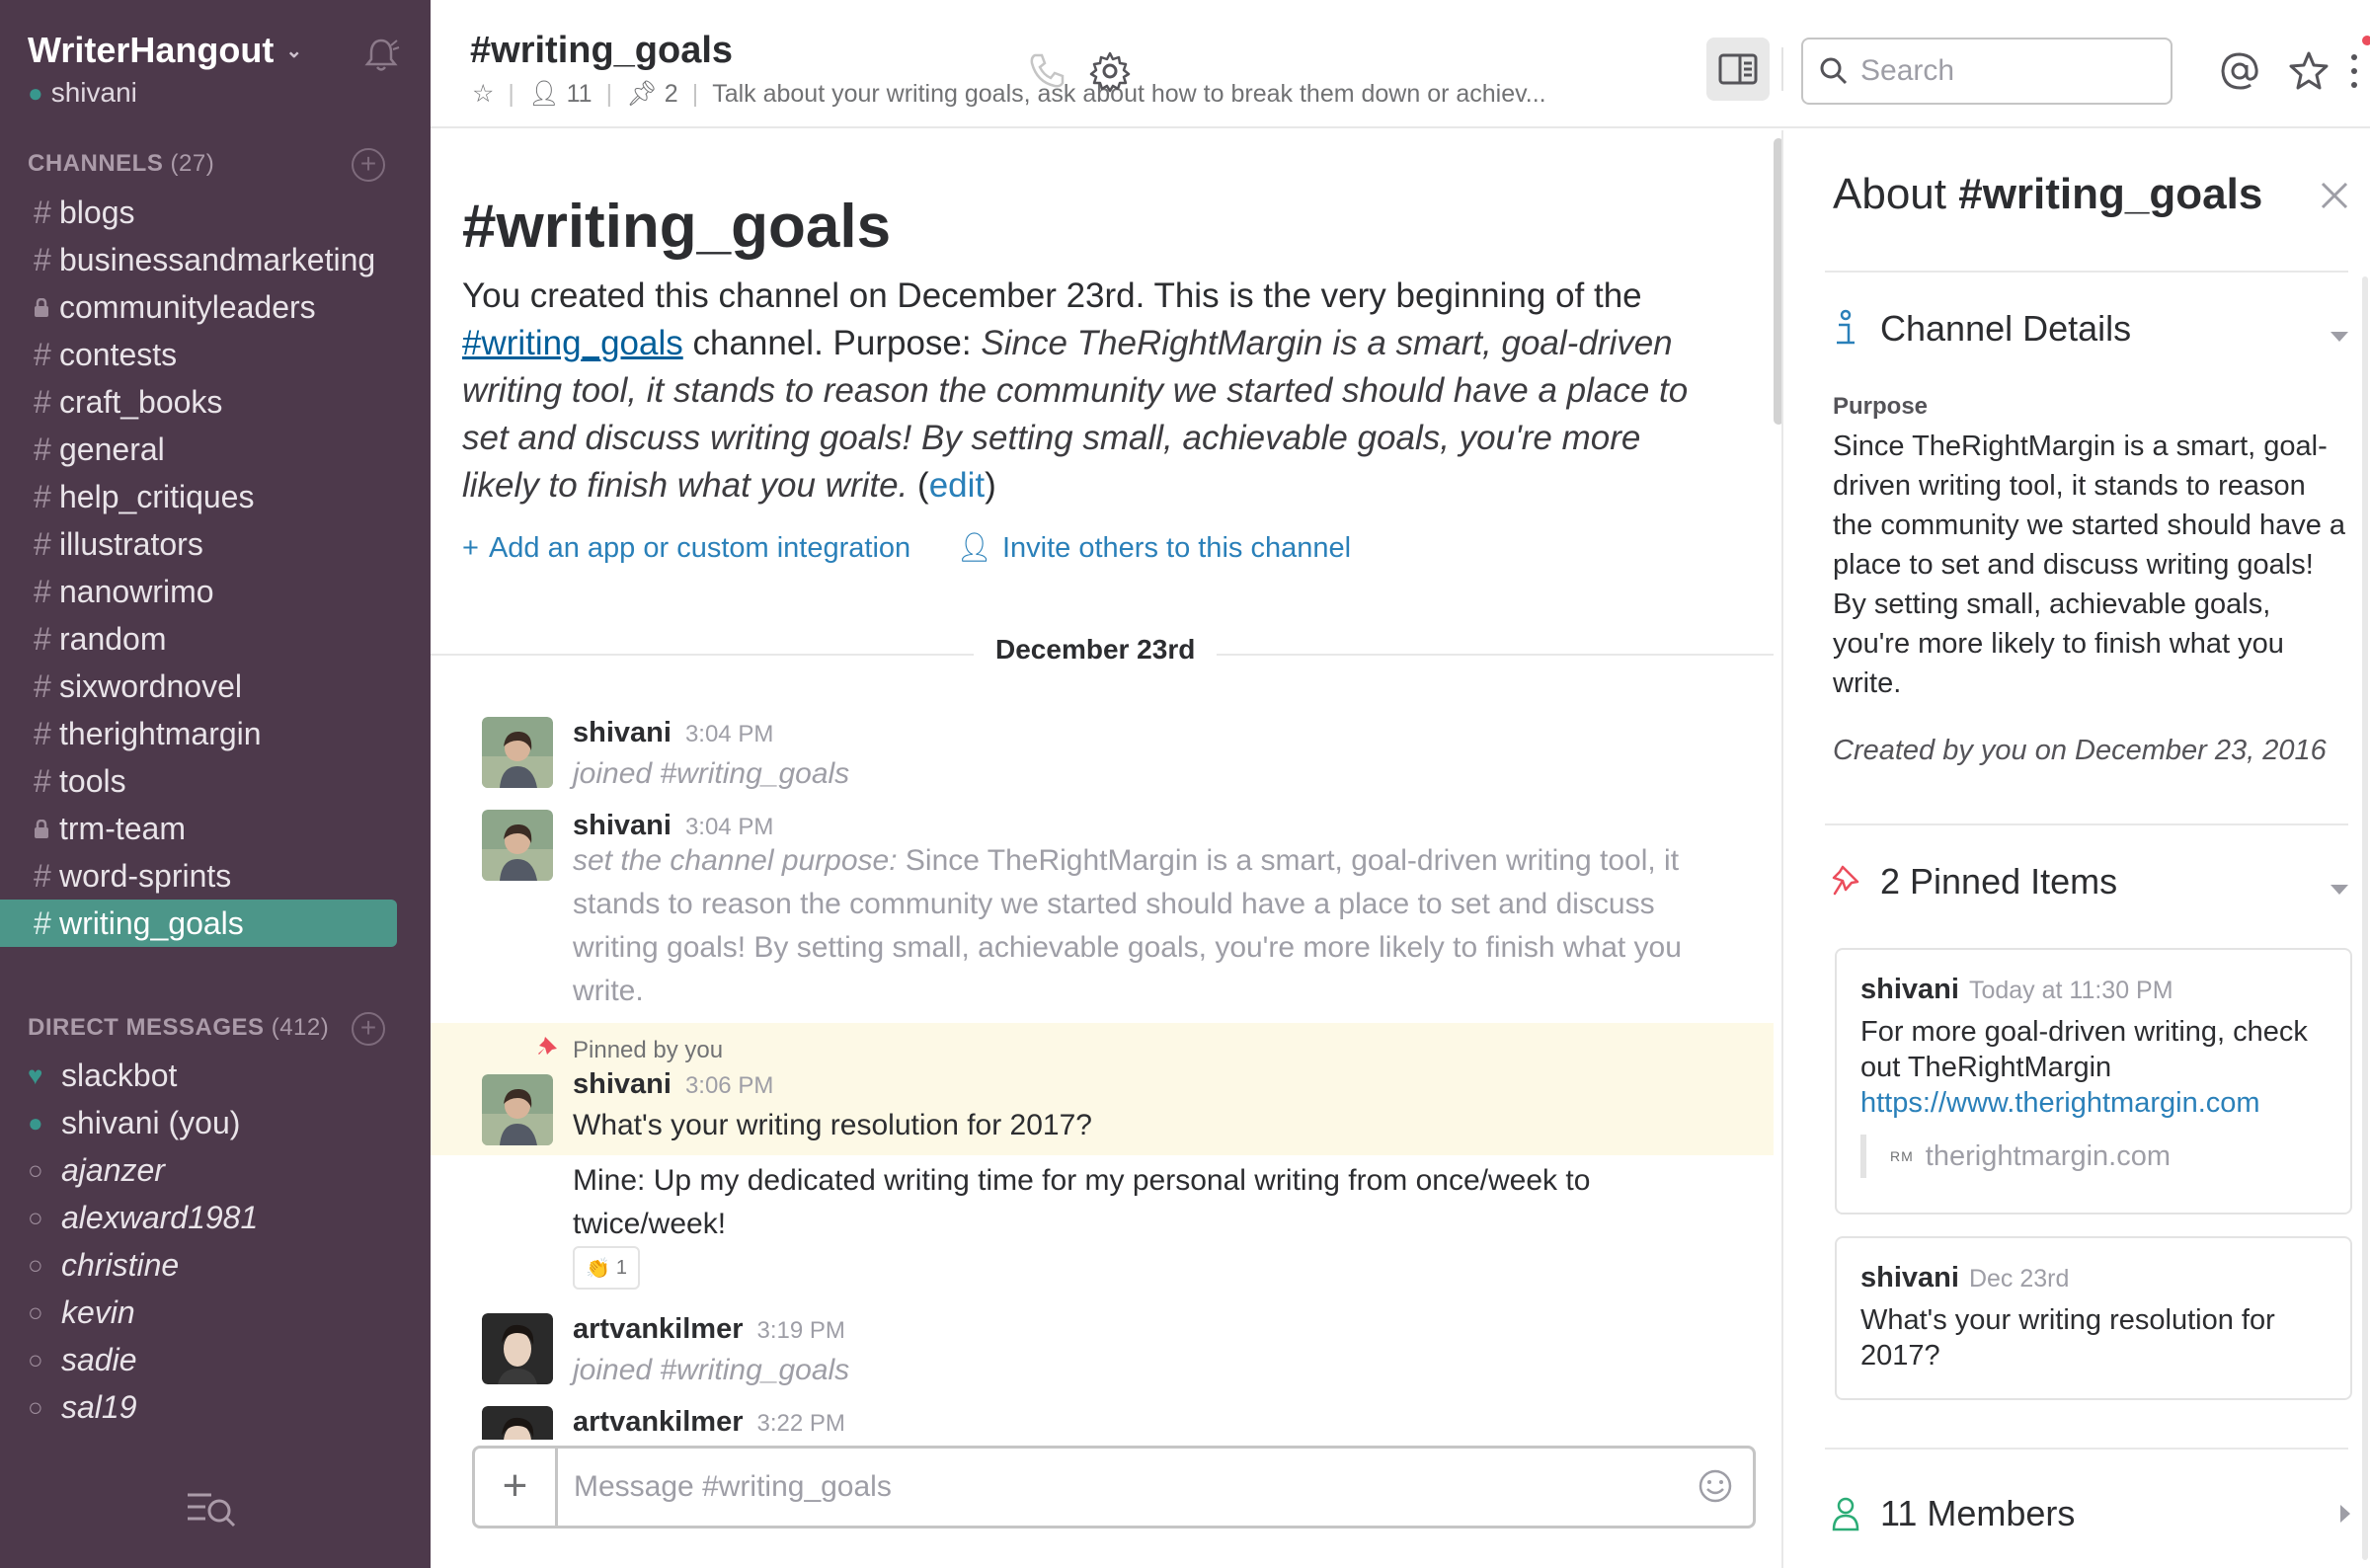  Describe the element at coordinates (2365, 918) in the screenshot. I see `panel-scrollbar` at that location.